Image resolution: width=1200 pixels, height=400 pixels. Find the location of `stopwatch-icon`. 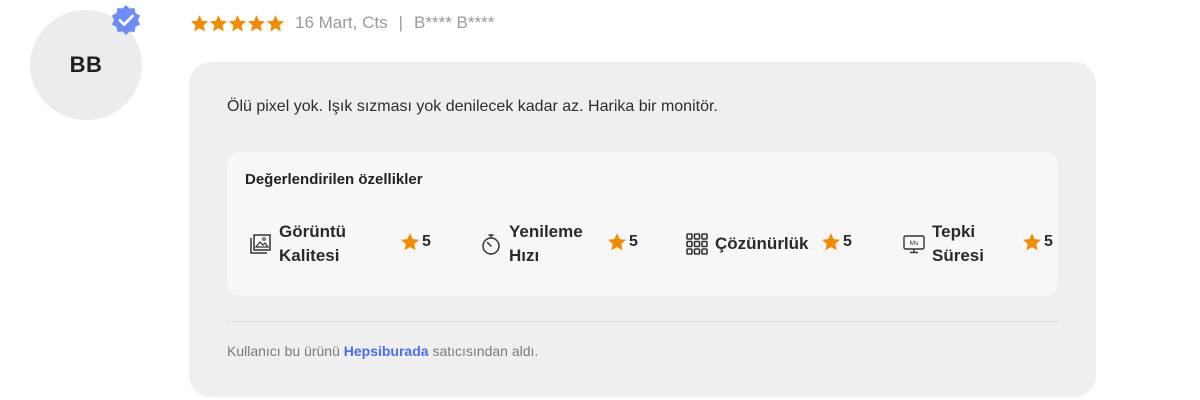

stopwatch-icon is located at coordinates (491, 244).